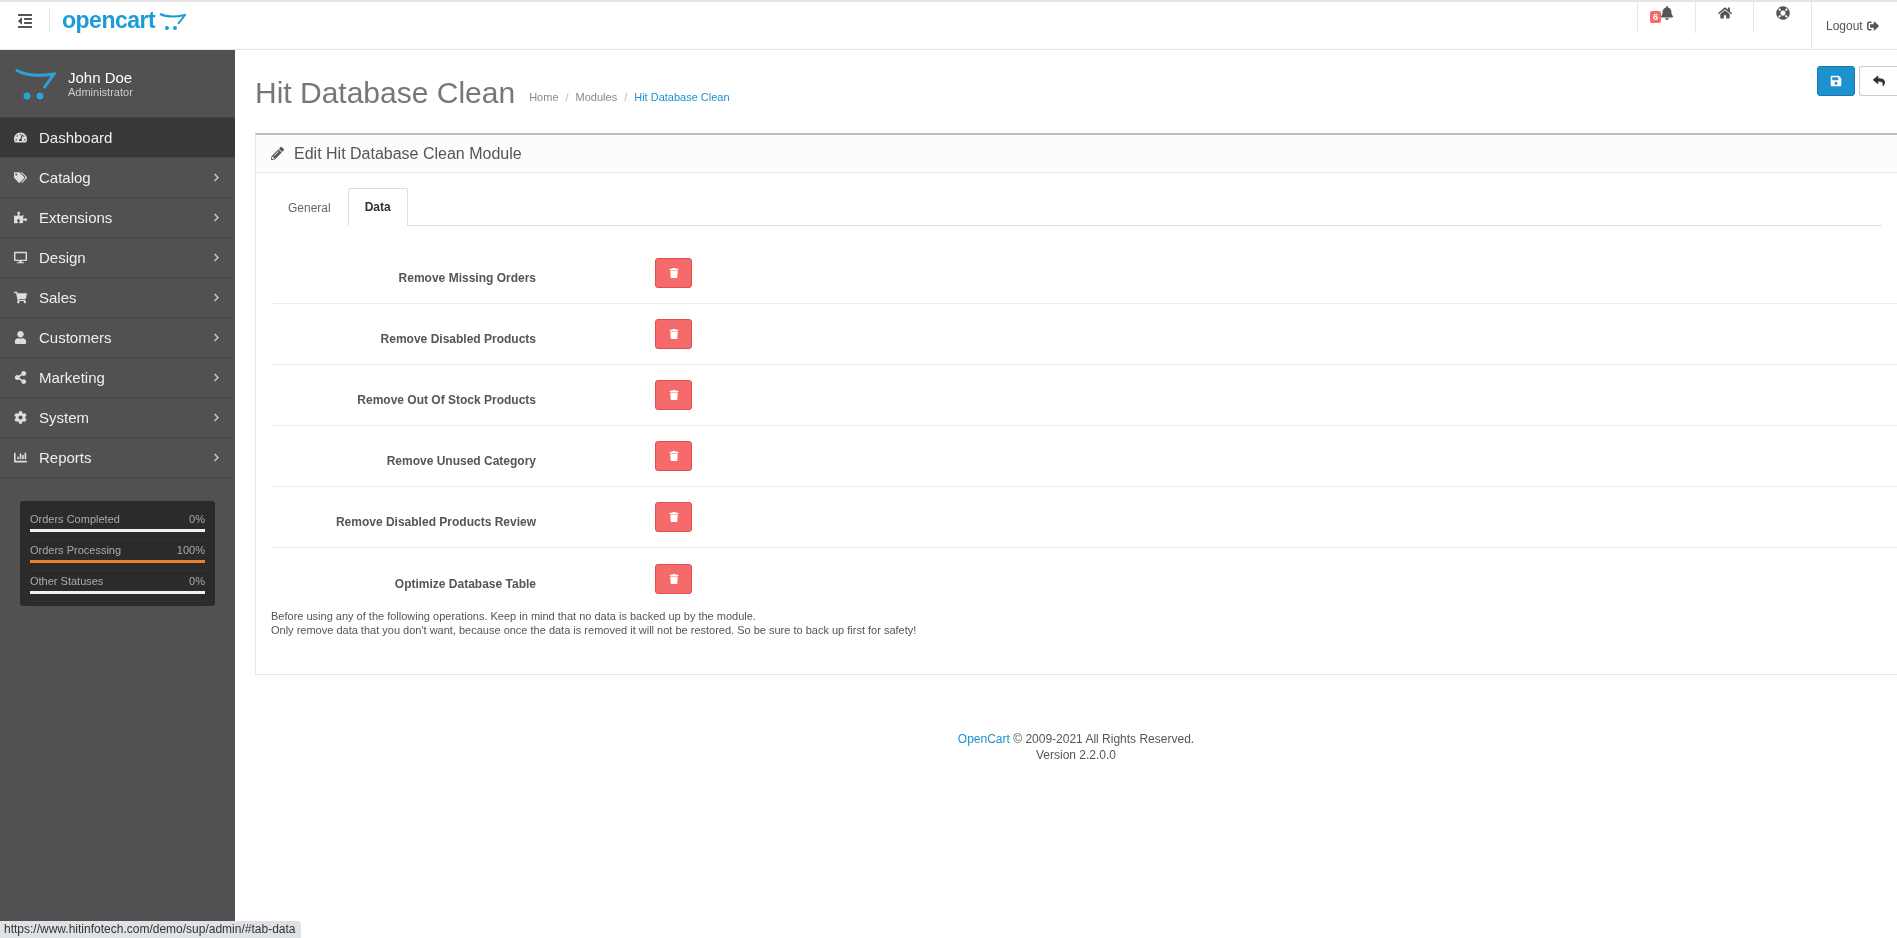 The height and width of the screenshot is (938, 1897). I want to click on action-label: Remove Out Of Stock Products, so click(446, 399).